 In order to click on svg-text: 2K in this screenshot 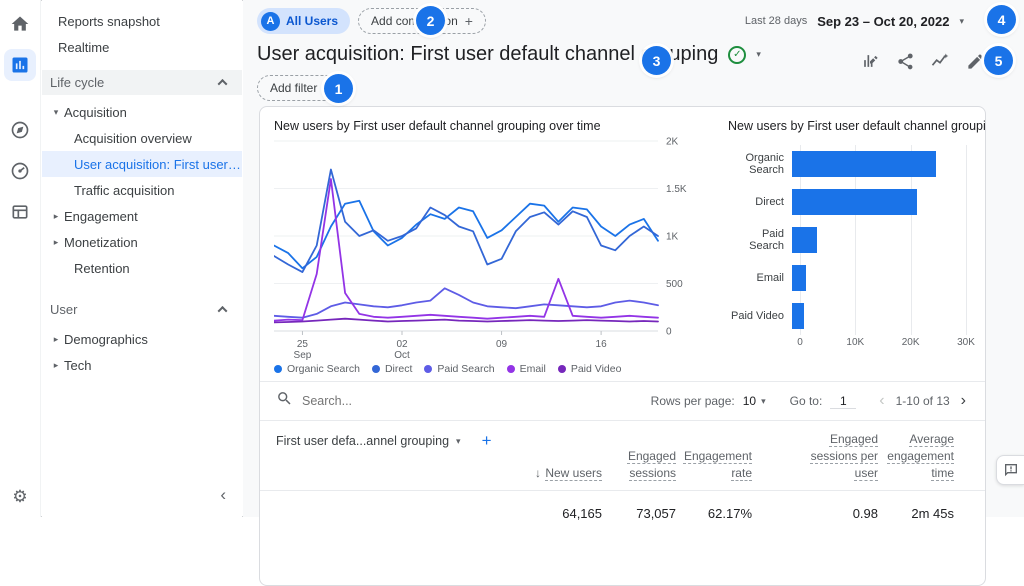, I will do `click(672, 142)`.